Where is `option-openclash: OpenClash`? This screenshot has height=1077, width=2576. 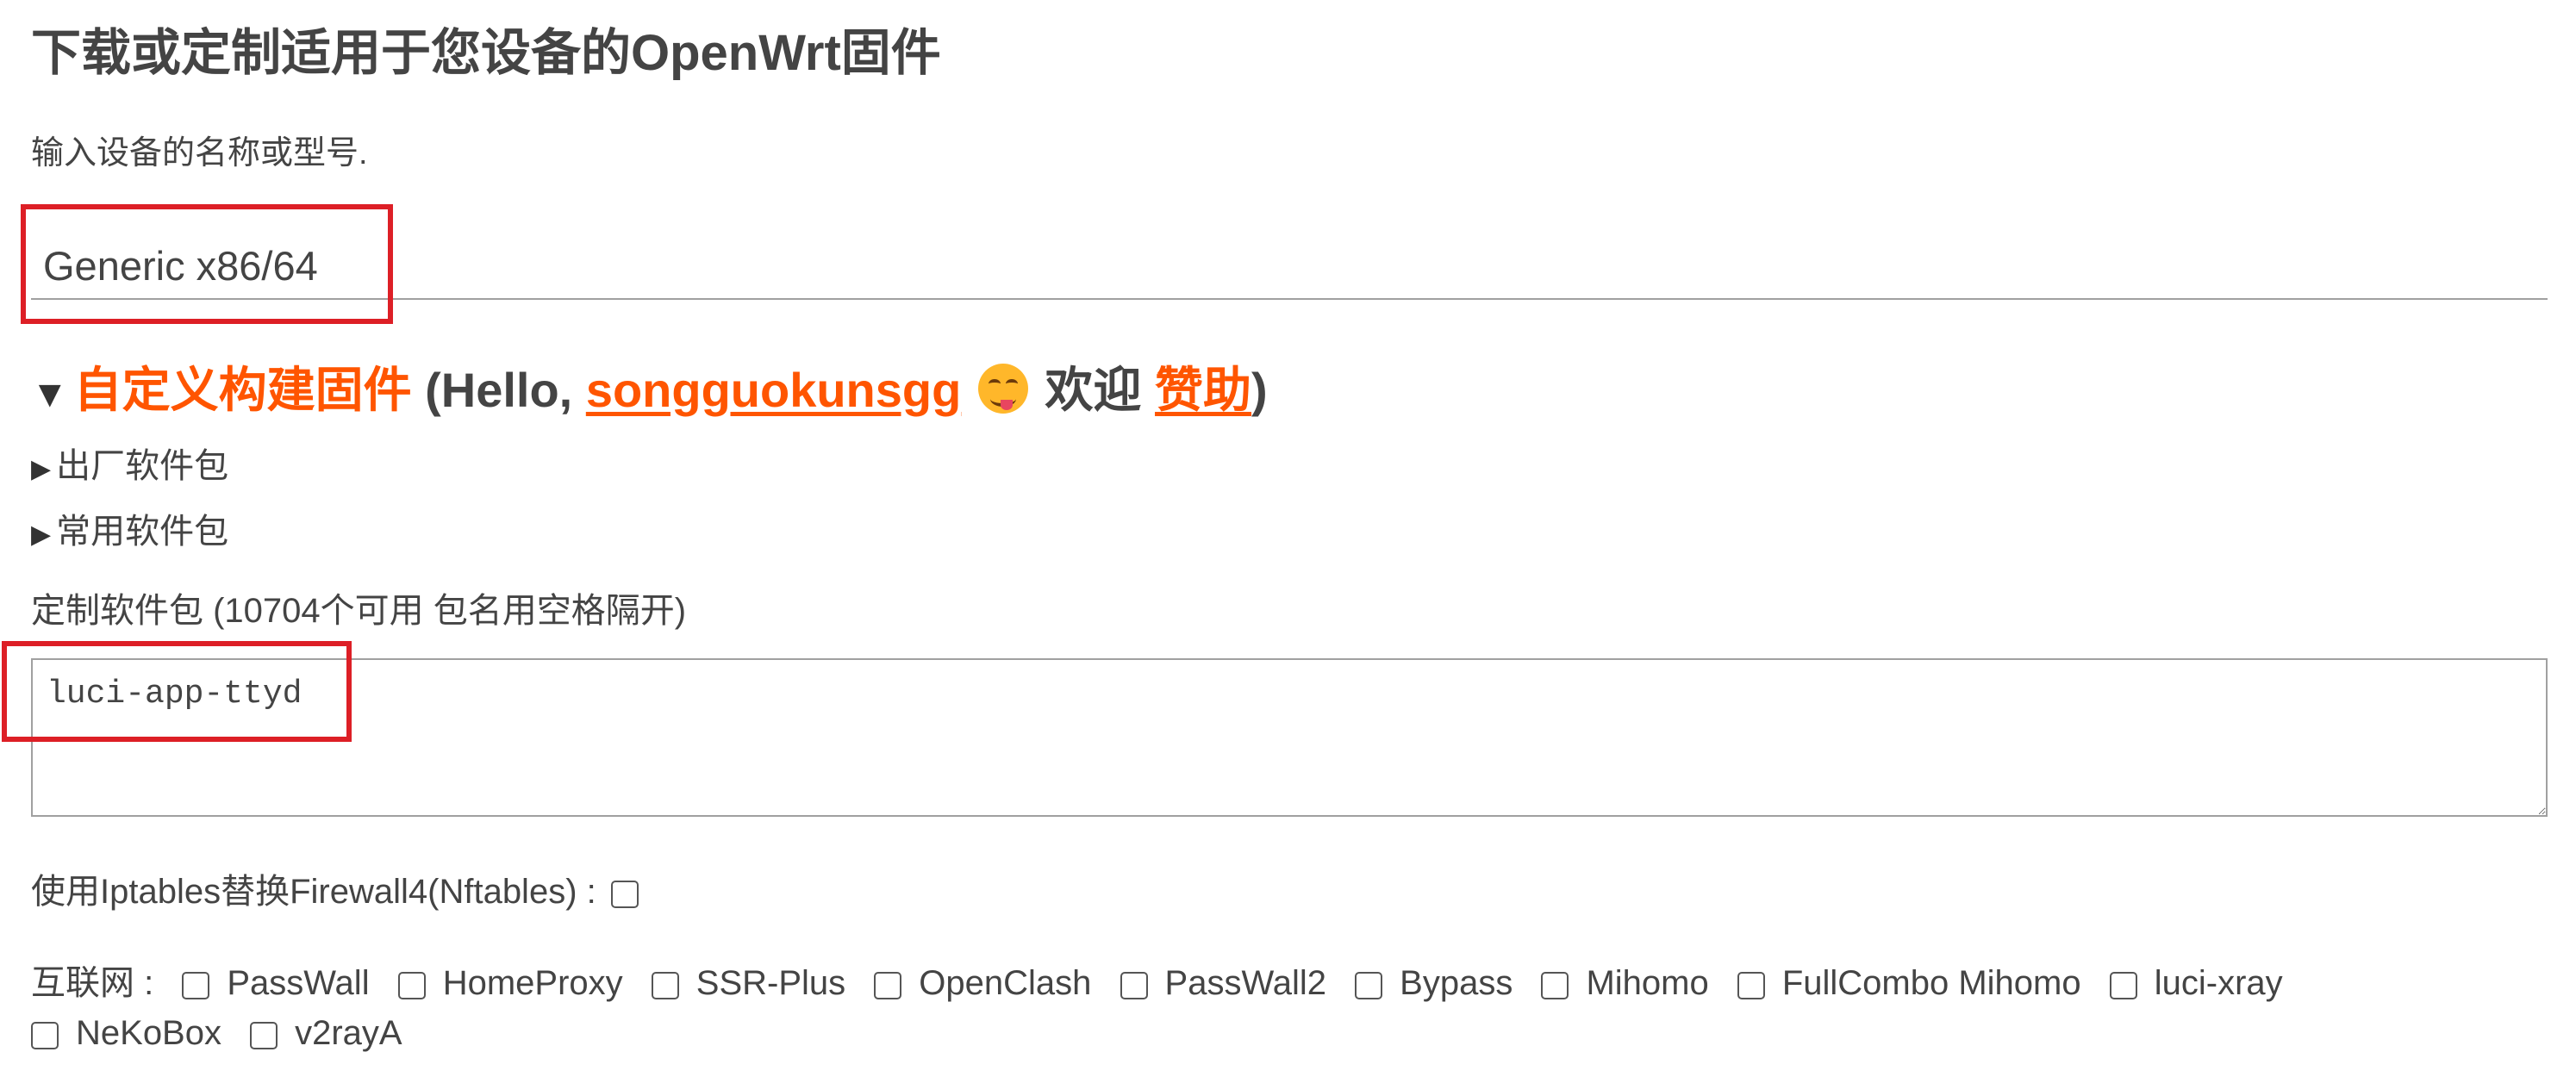
option-openclash: OpenClash is located at coordinates (982, 983).